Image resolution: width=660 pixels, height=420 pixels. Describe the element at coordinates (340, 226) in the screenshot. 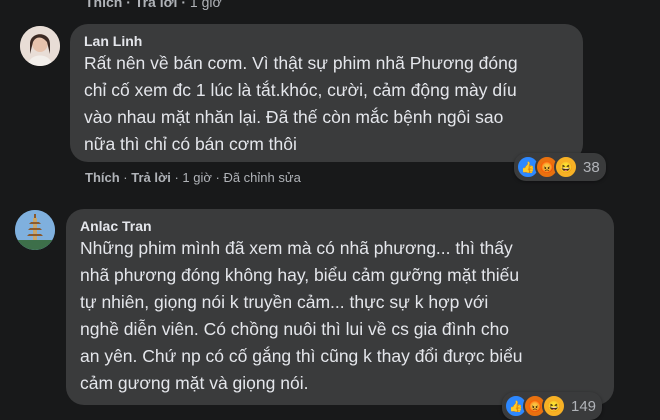

I see `comment-author: Anlac Tran` at that location.